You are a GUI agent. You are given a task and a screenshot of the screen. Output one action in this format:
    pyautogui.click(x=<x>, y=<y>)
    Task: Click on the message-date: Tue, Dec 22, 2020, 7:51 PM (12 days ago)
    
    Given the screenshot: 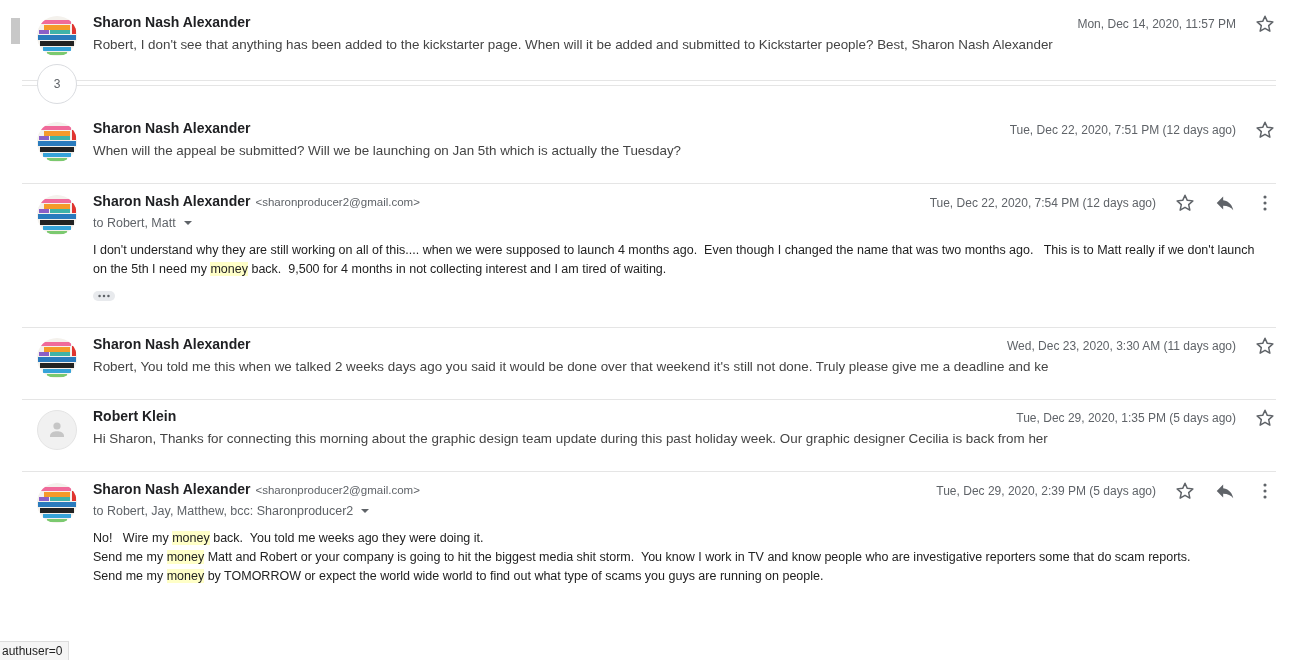 What is the action you would take?
    pyautogui.click(x=1122, y=130)
    